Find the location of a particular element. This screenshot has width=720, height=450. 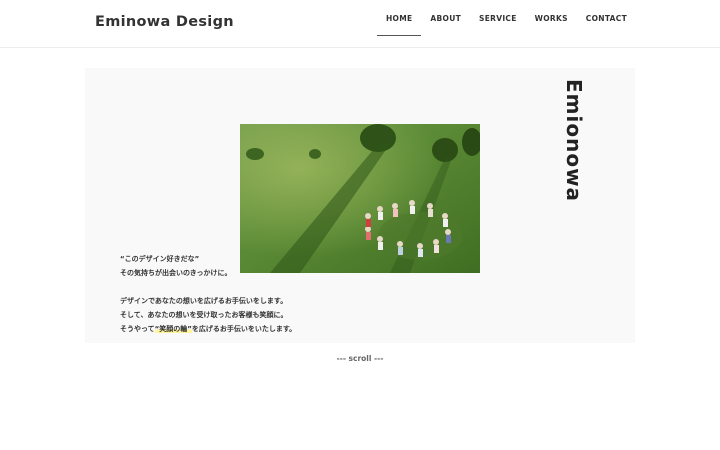

copy-line-2: その気持ちが出会いのきっかけに。 is located at coordinates (176, 273).